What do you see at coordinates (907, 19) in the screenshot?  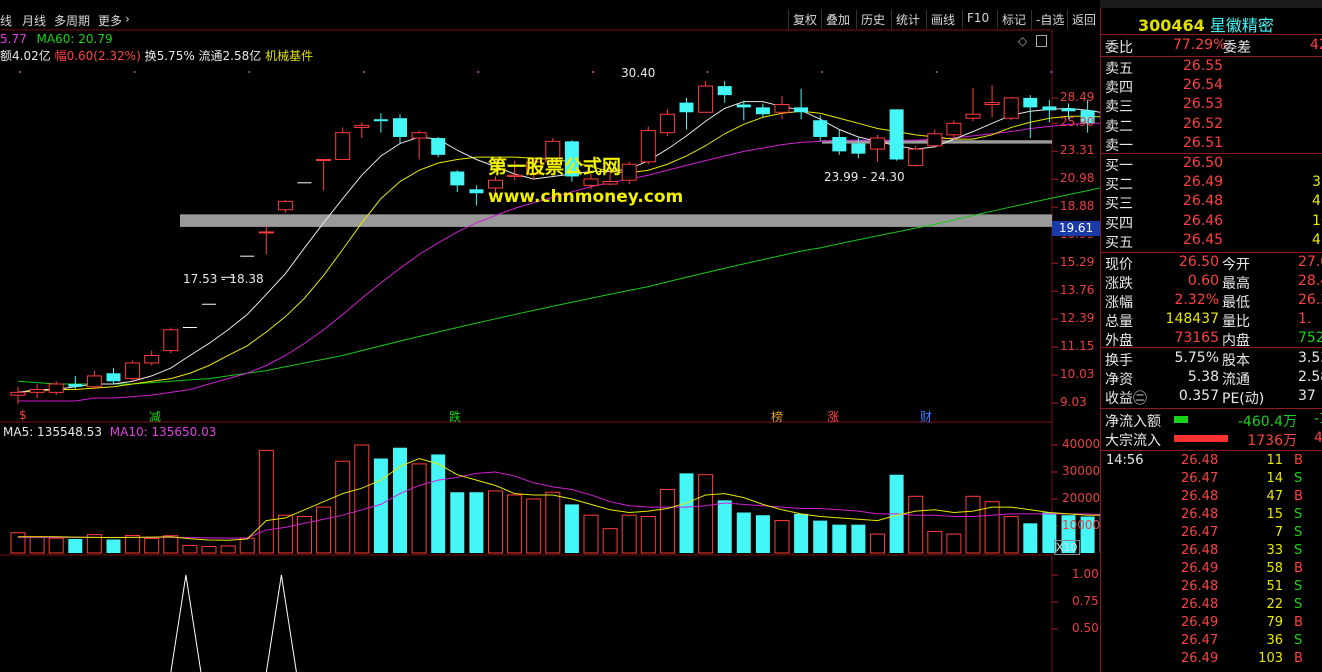 I see `statistics-button: 统计` at bounding box center [907, 19].